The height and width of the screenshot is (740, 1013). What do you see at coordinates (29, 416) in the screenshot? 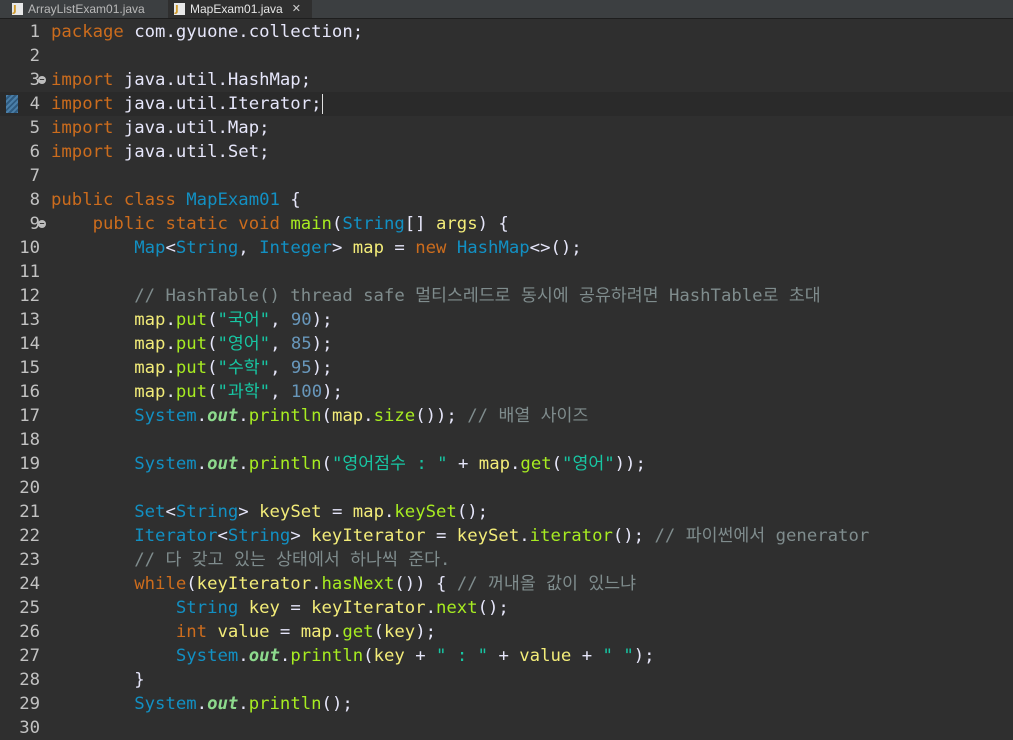
I see `line-number: 17` at bounding box center [29, 416].